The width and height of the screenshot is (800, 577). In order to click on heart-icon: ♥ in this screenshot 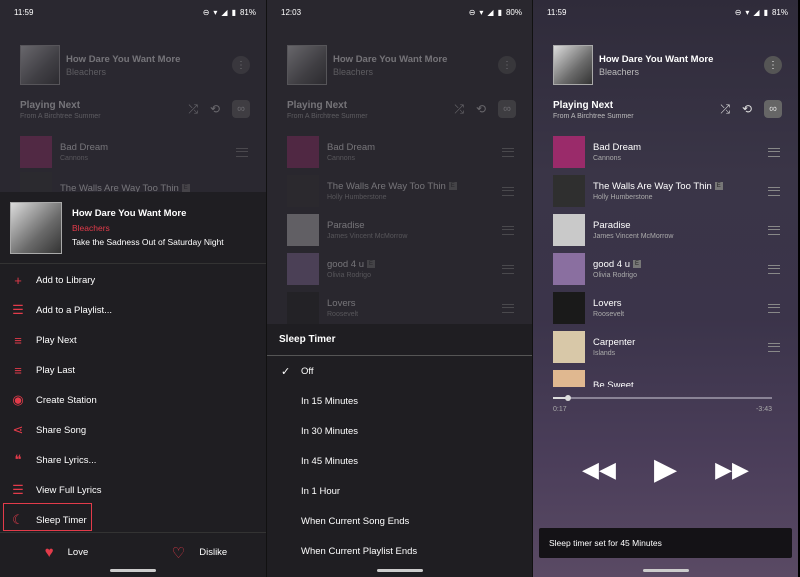, I will do `click(49, 552)`.